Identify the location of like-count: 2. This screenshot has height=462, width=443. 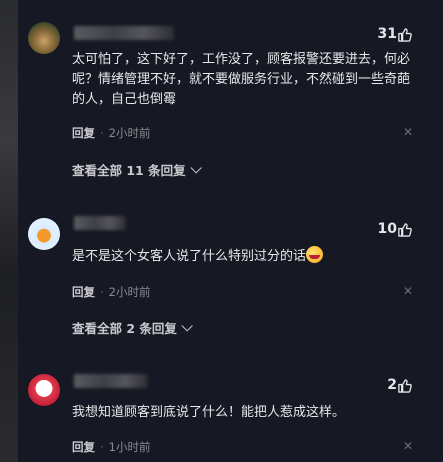
(392, 385).